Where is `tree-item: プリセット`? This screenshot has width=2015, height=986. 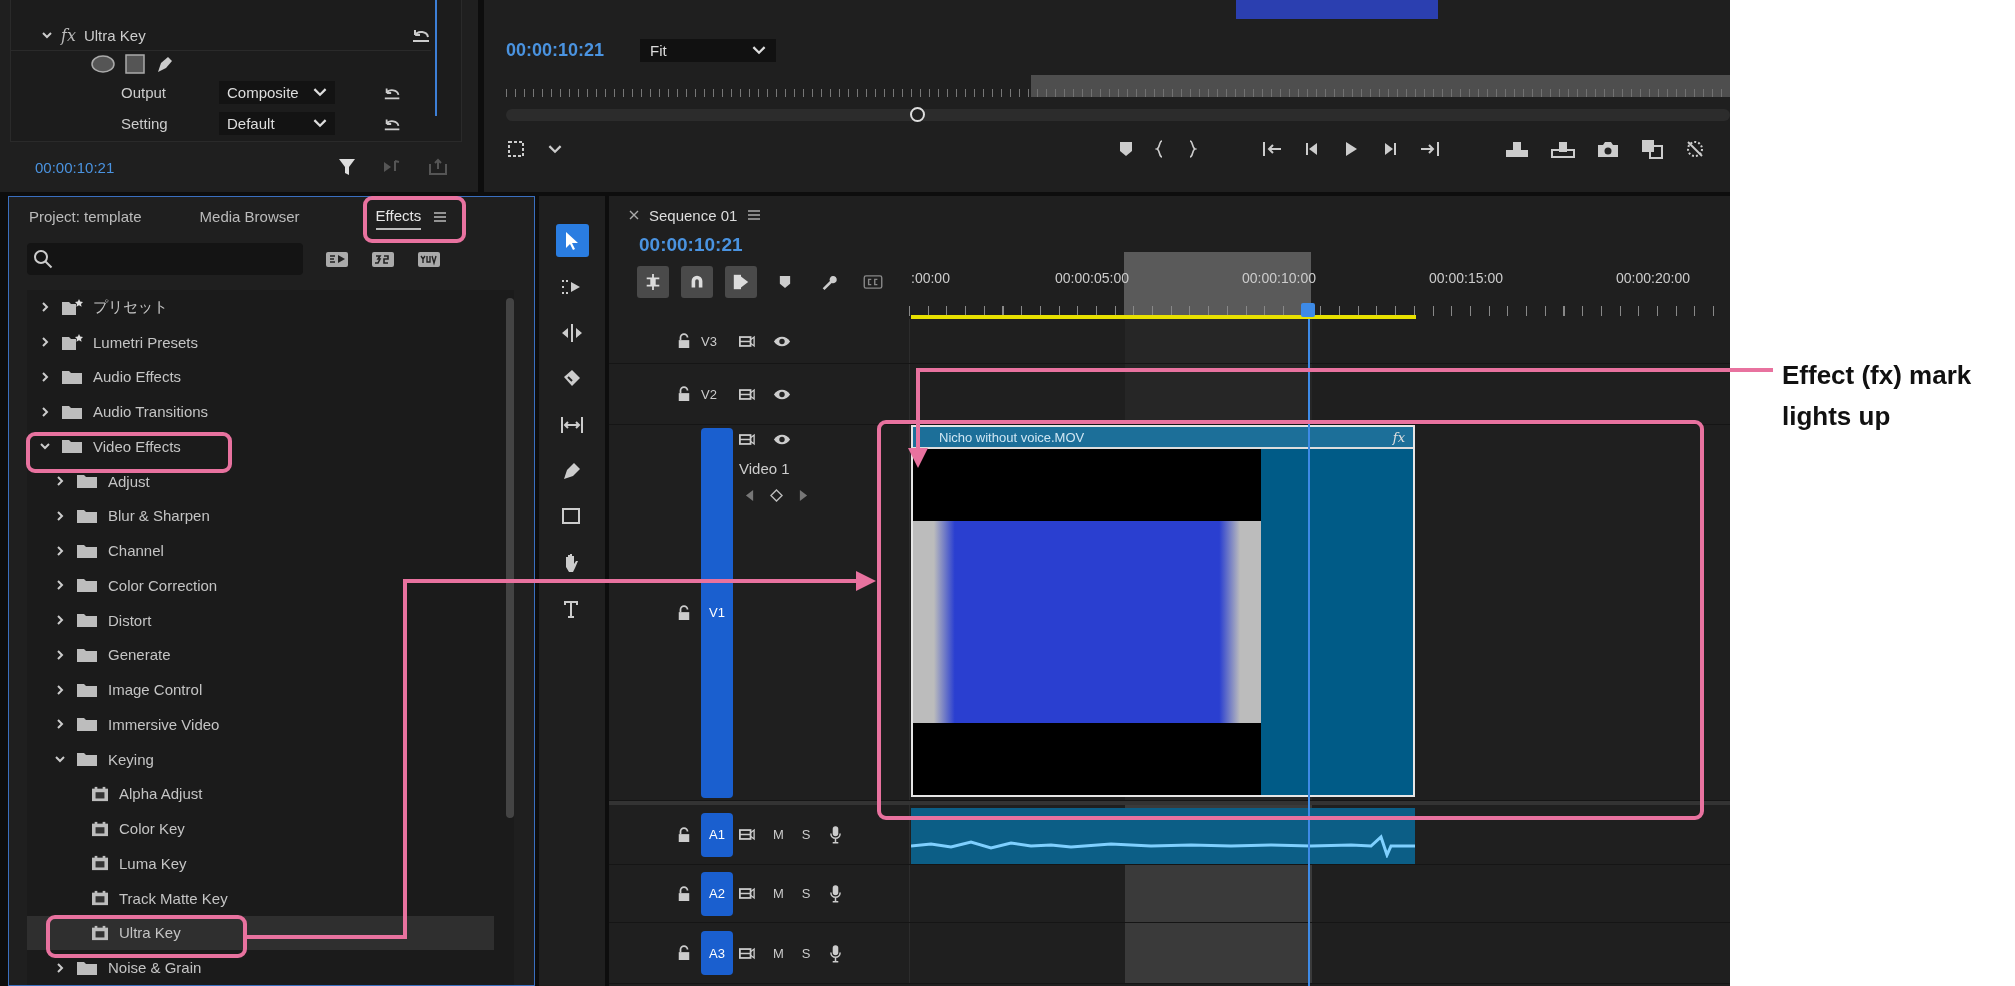 tree-item: プリセット is located at coordinates (260, 307).